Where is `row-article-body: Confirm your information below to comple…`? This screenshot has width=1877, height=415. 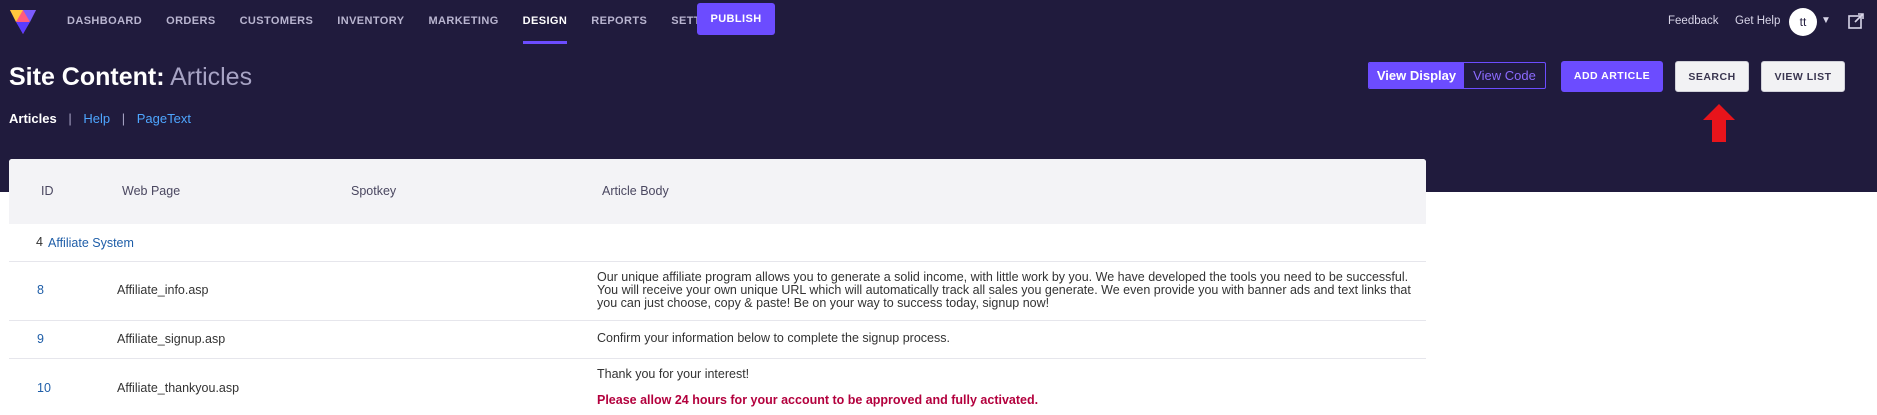
row-article-body: Confirm your information below to comple… is located at coordinates (773, 338).